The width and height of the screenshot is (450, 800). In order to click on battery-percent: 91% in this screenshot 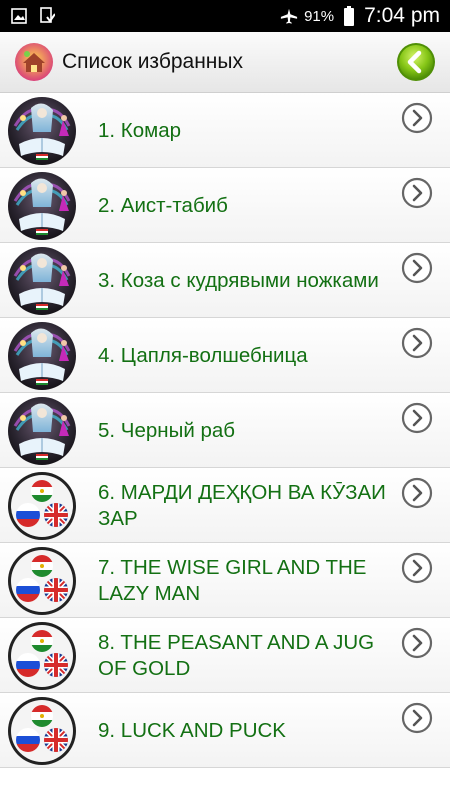, I will do `click(319, 16)`.